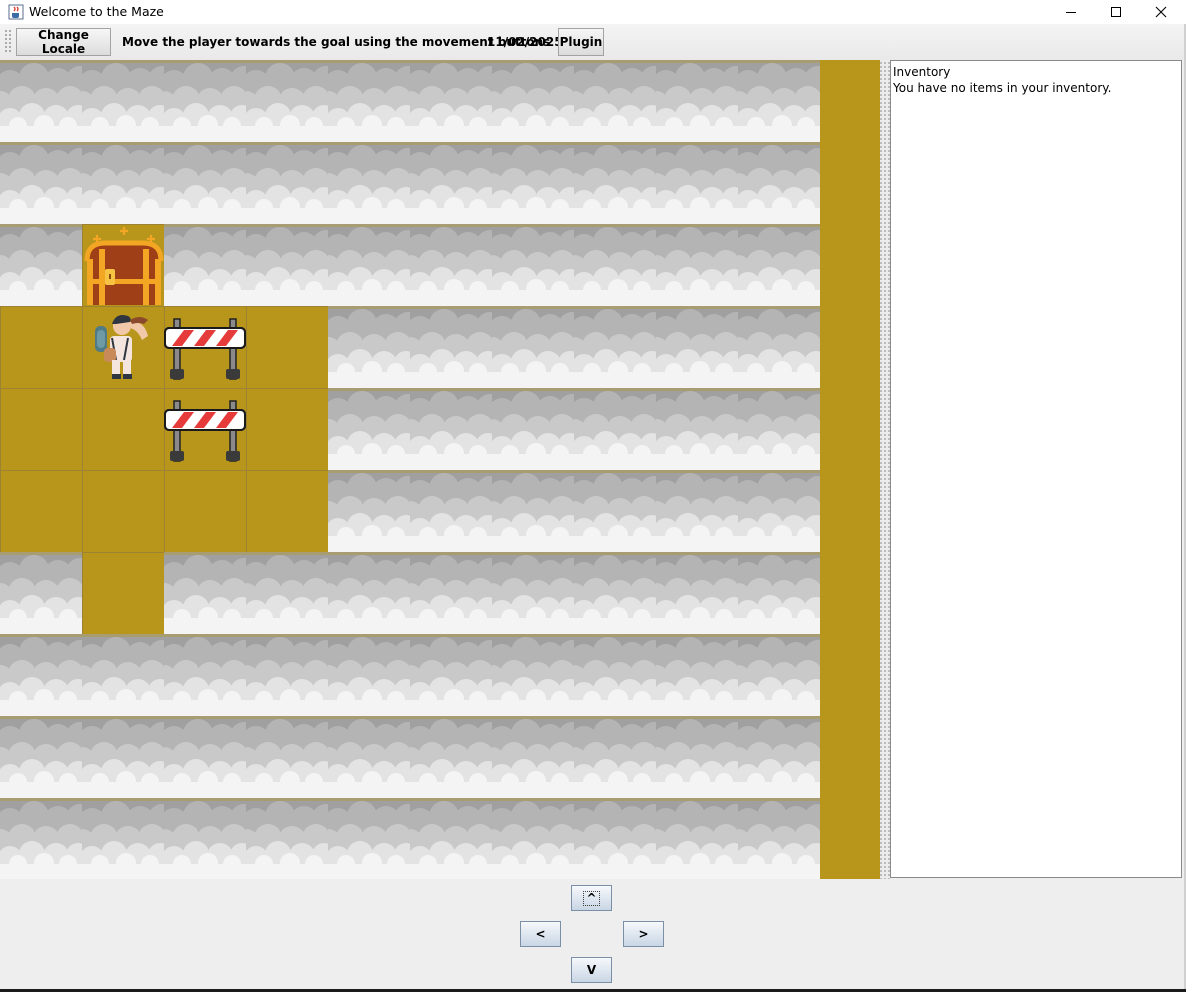 This screenshot has width=1186, height=992. Describe the element at coordinates (540, 934) in the screenshot. I see `move-left-button: <` at that location.